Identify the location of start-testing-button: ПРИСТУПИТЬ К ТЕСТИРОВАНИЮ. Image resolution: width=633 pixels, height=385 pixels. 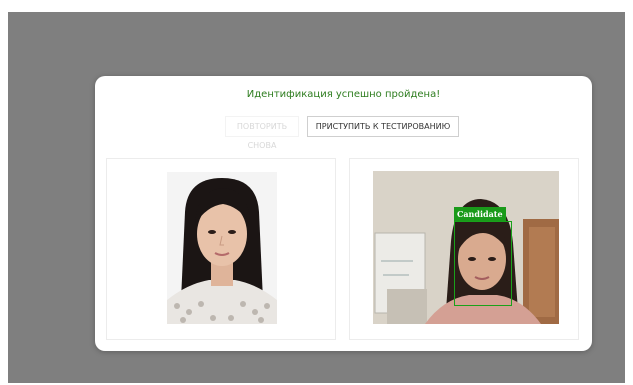
(383, 126).